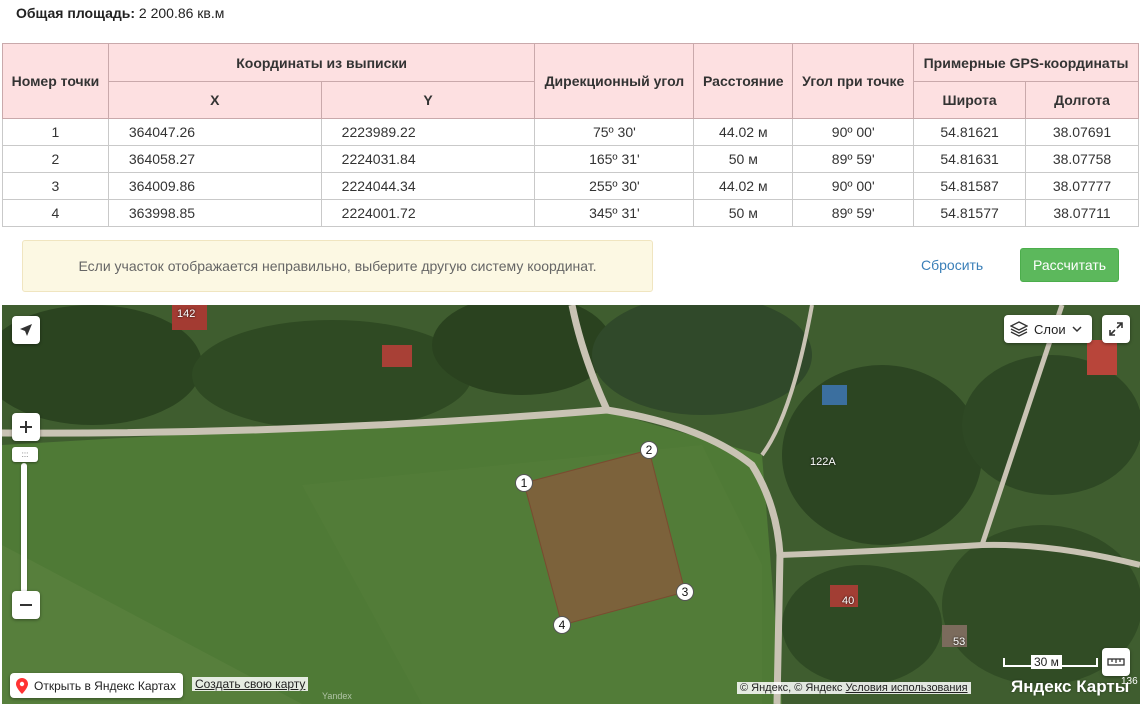 This screenshot has height=704, width=1143. Describe the element at coordinates (428, 100) in the screenshot. I see `header-y: Y` at that location.